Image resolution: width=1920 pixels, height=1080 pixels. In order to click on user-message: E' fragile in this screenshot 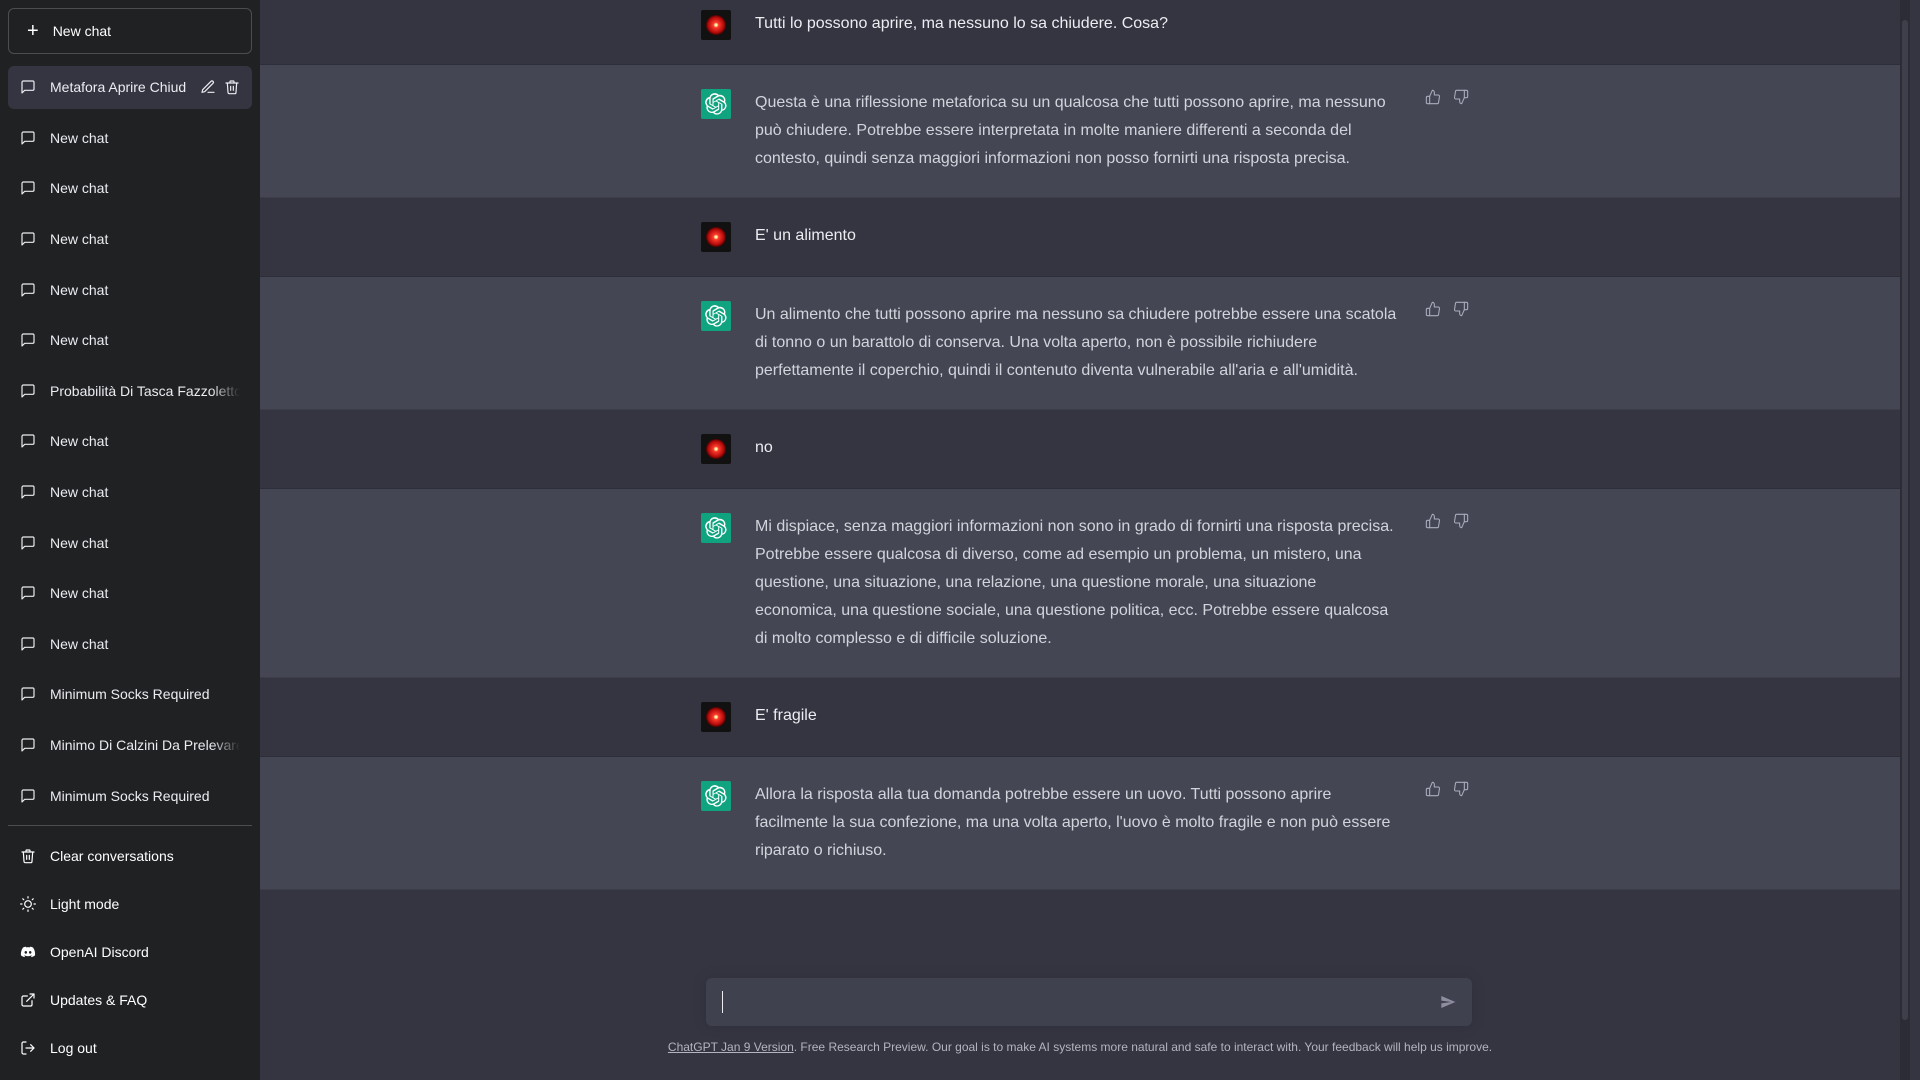, I will do `click(1085, 717)`.